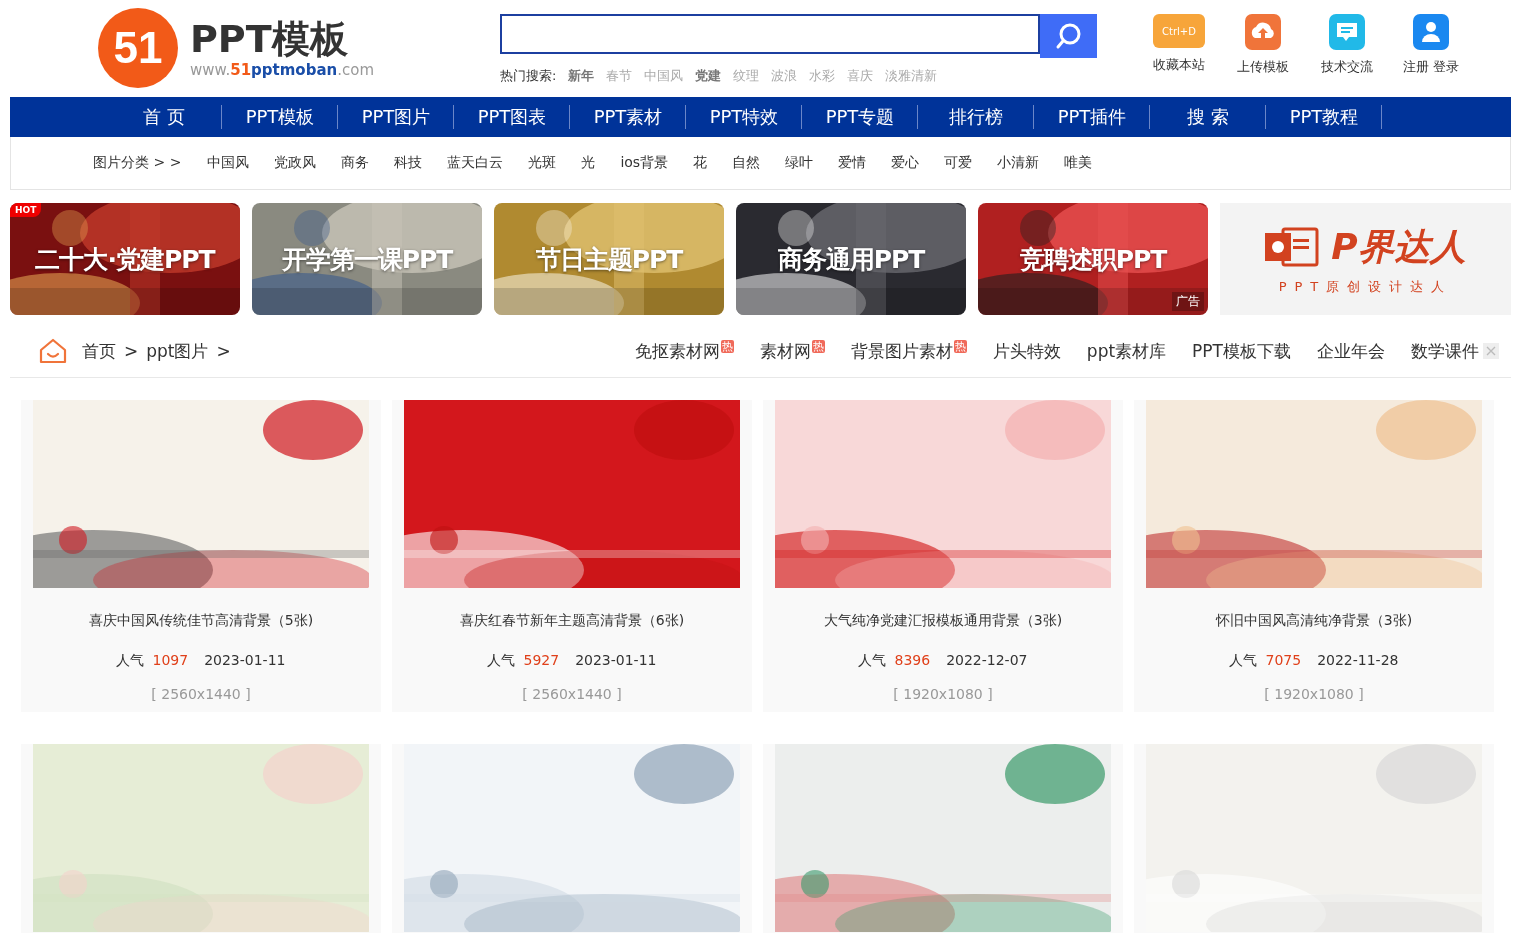 The width and height of the screenshot is (1521, 933). What do you see at coordinates (785, 351) in the screenshot?
I see `quick-link: 素材网` at bounding box center [785, 351].